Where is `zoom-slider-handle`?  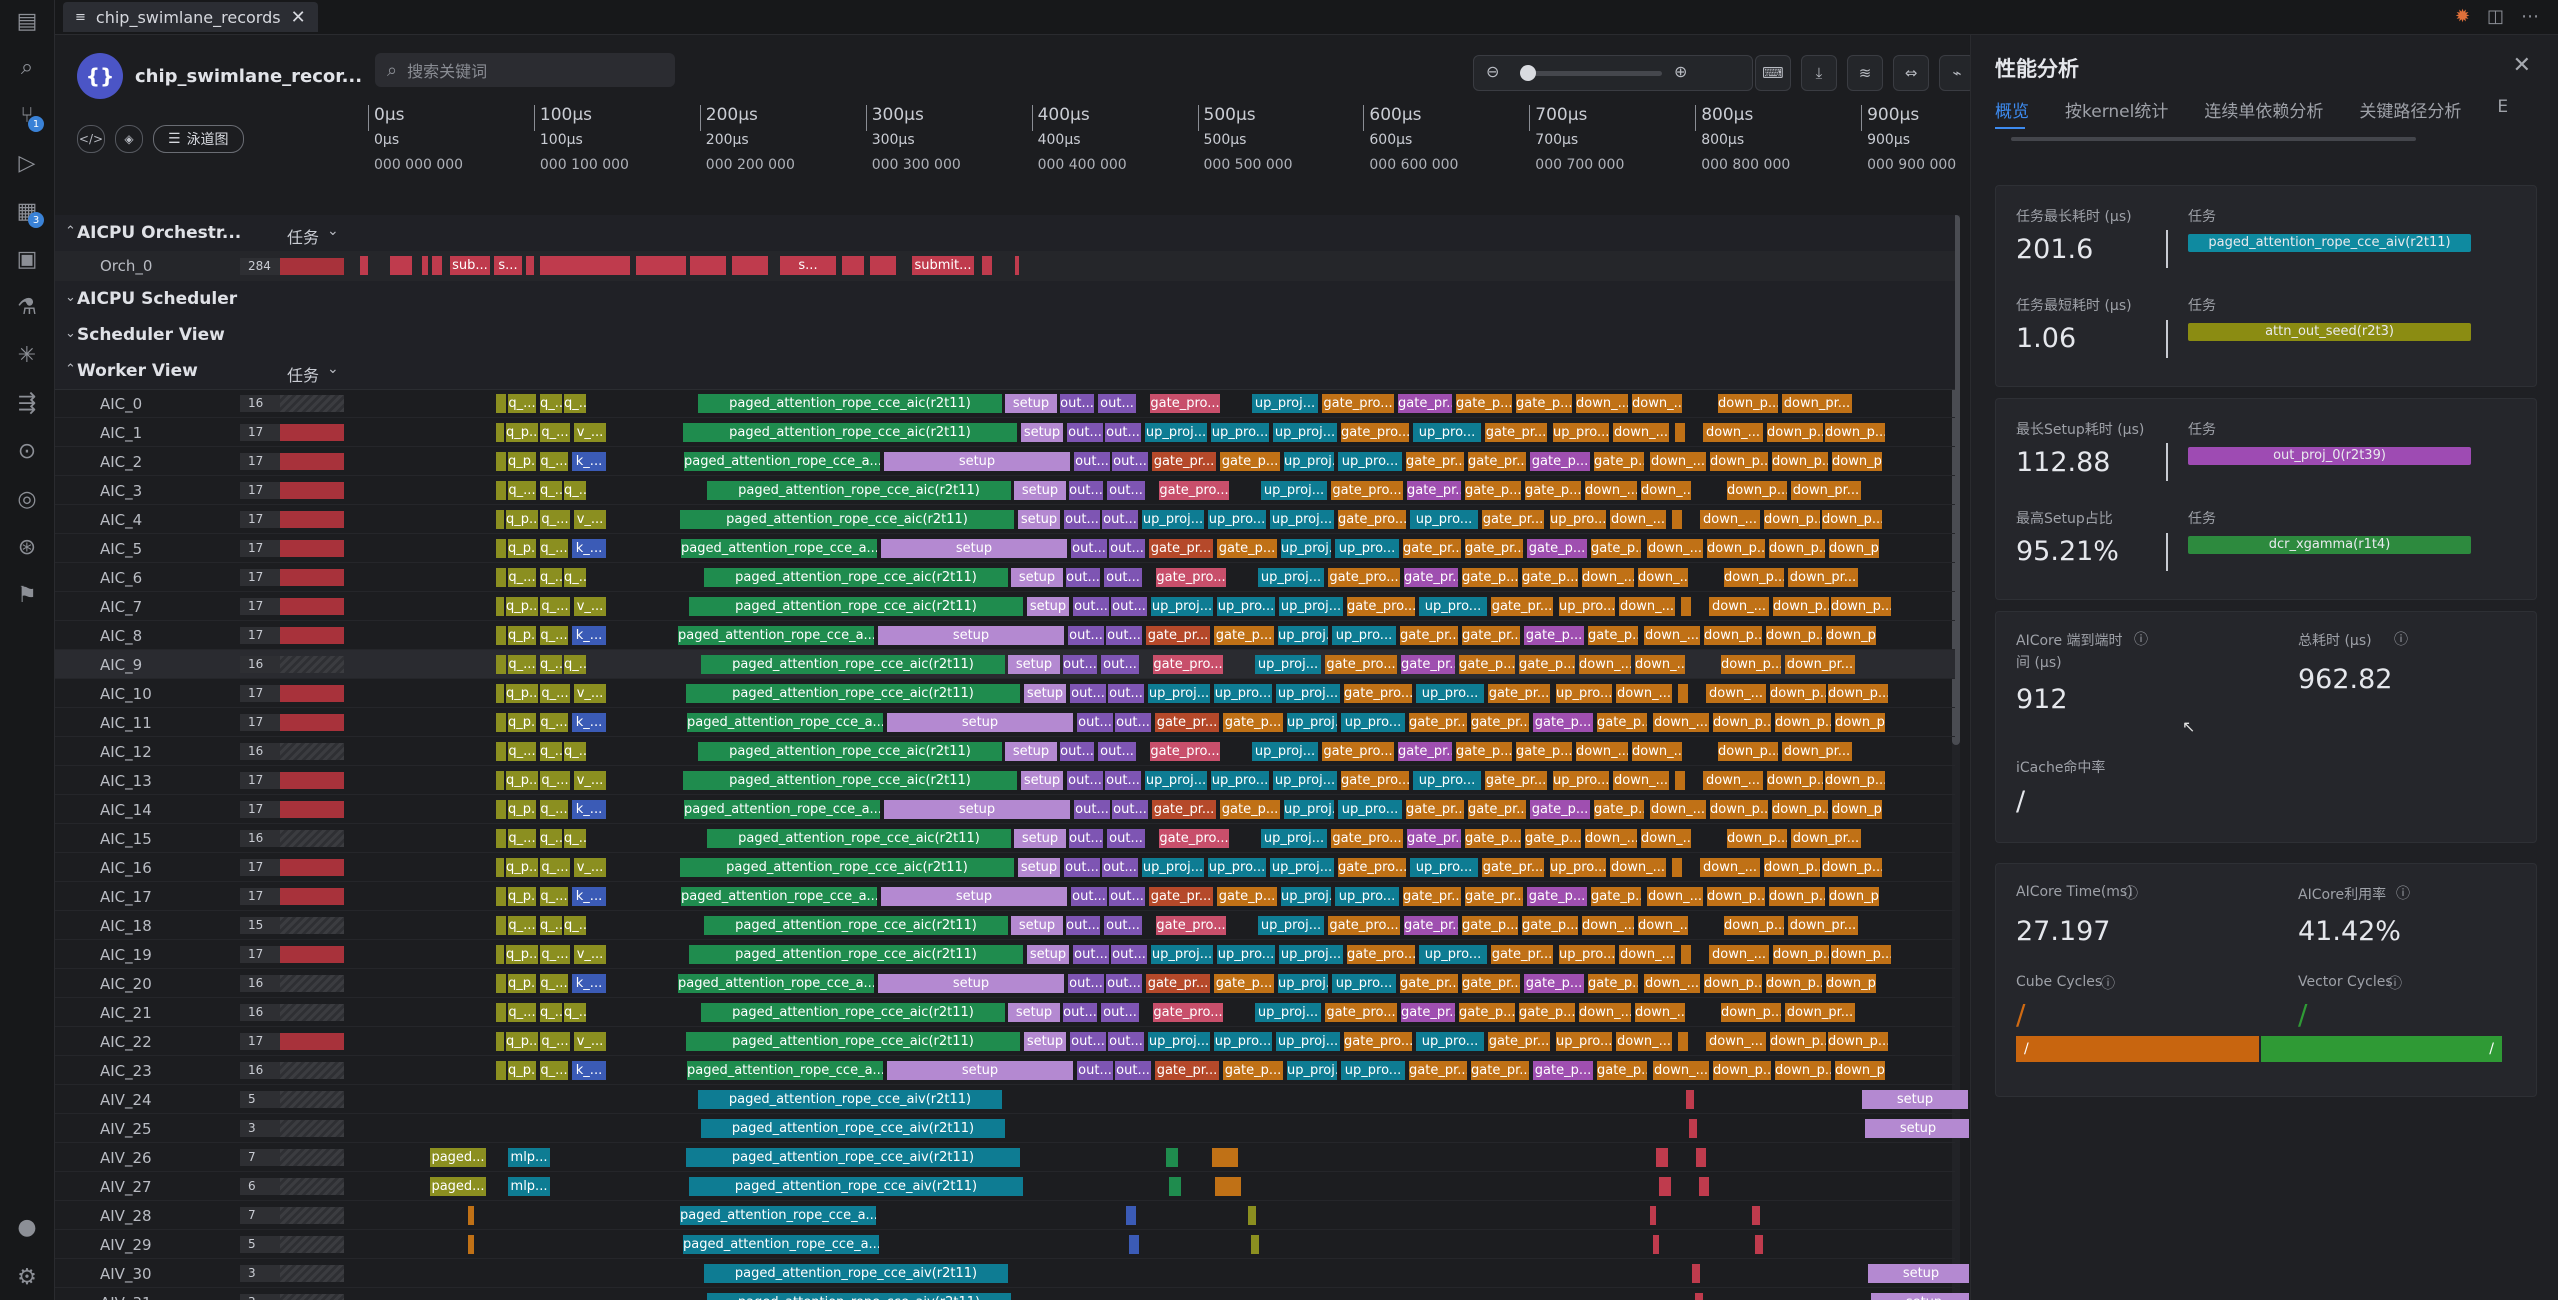
zoom-slider-handle is located at coordinates (1528, 73).